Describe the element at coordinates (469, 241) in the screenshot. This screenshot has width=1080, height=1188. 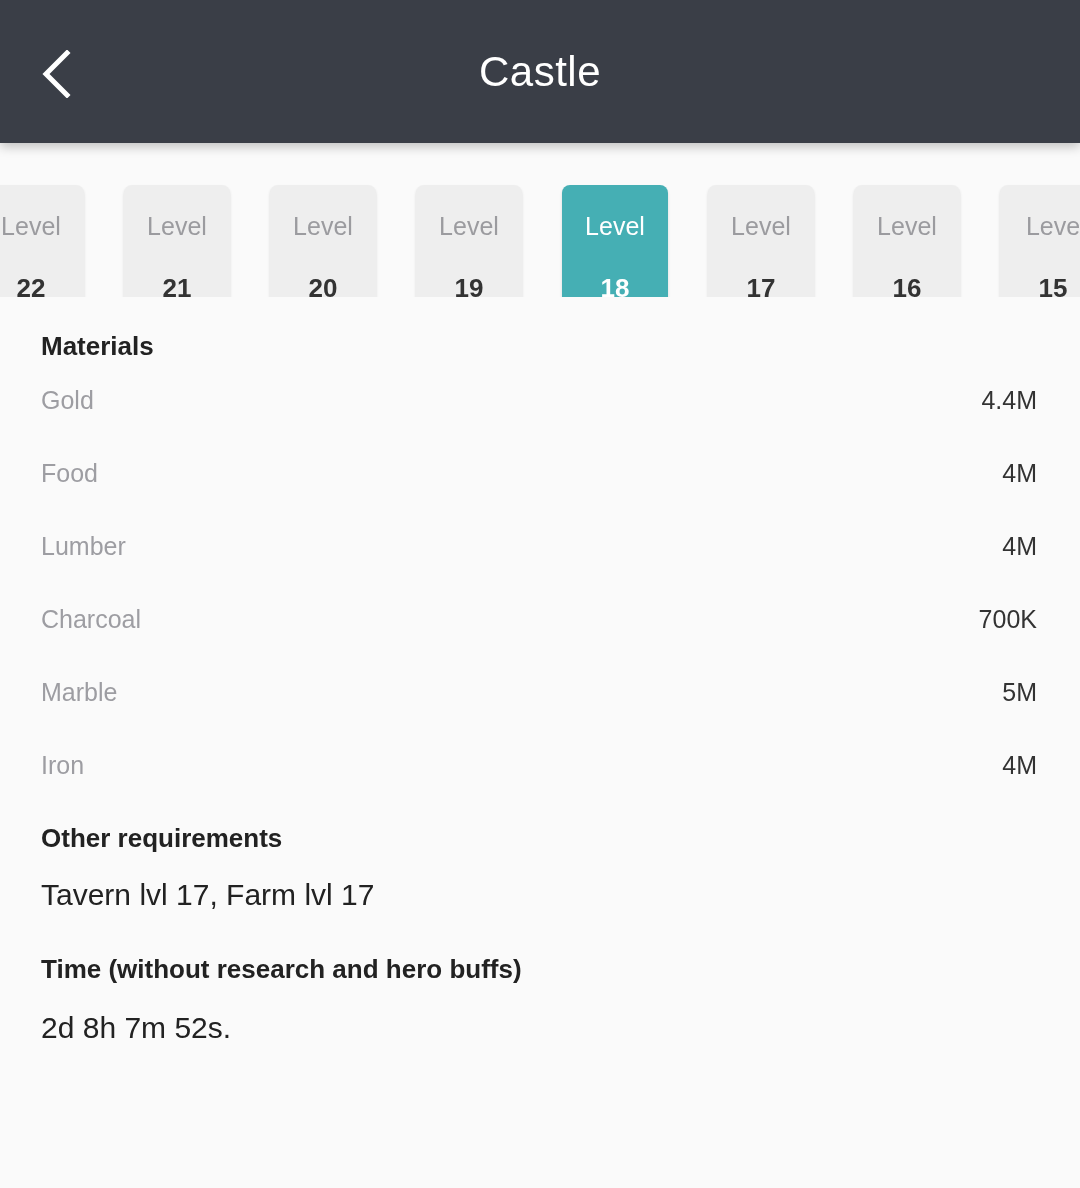
I see `level-tab: Level 19` at that location.